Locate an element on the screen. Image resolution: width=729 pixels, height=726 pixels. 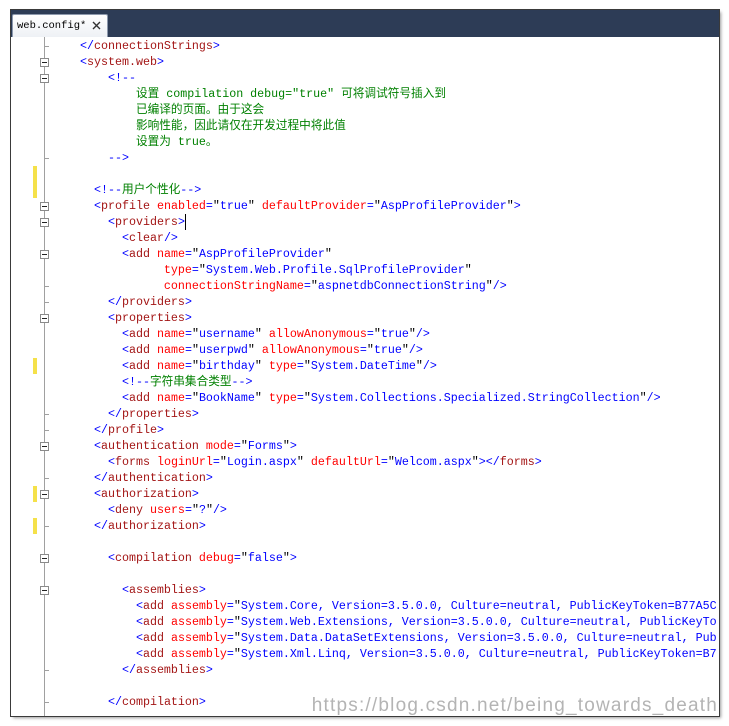
code-line: <deny users="?"/> is located at coordinates (139, 510).